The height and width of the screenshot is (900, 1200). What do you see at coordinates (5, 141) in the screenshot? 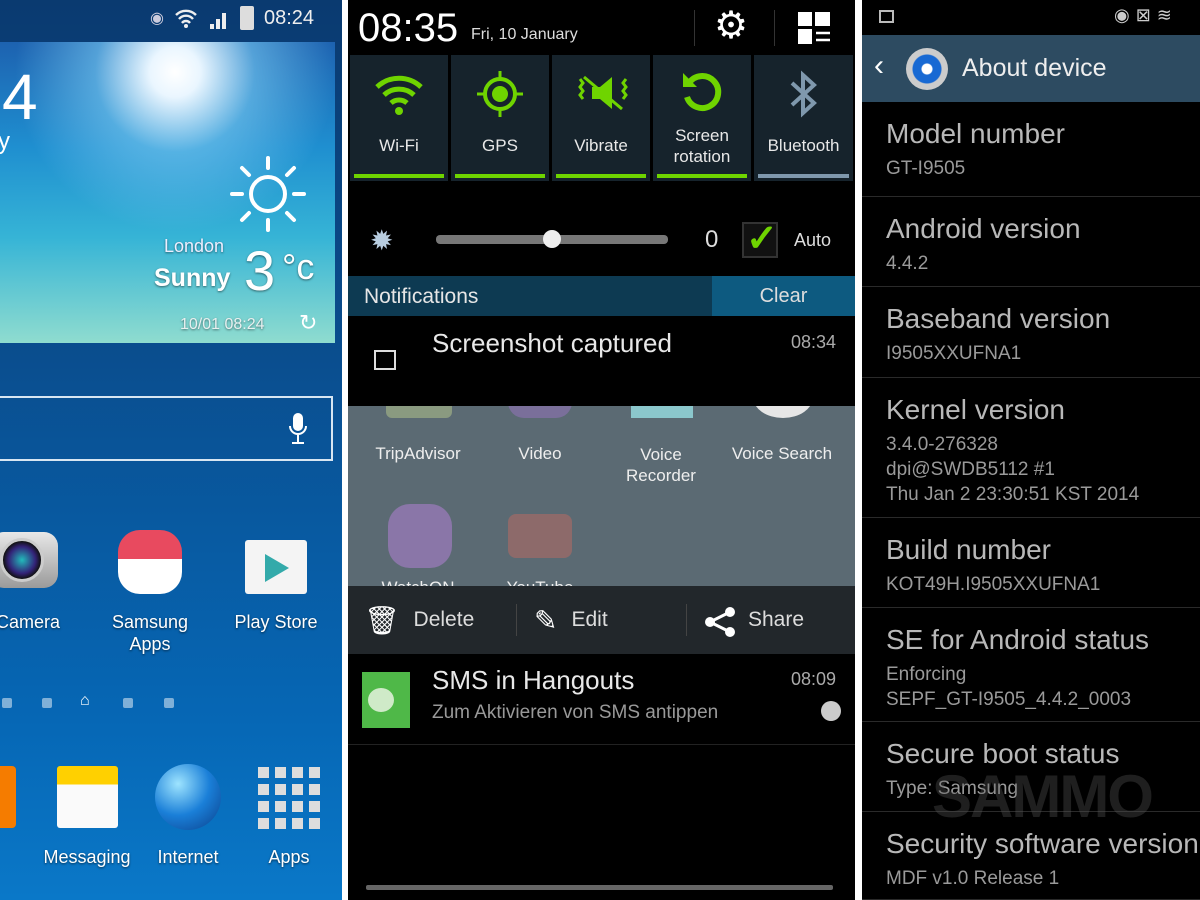
I see `clock-day: y` at bounding box center [5, 141].